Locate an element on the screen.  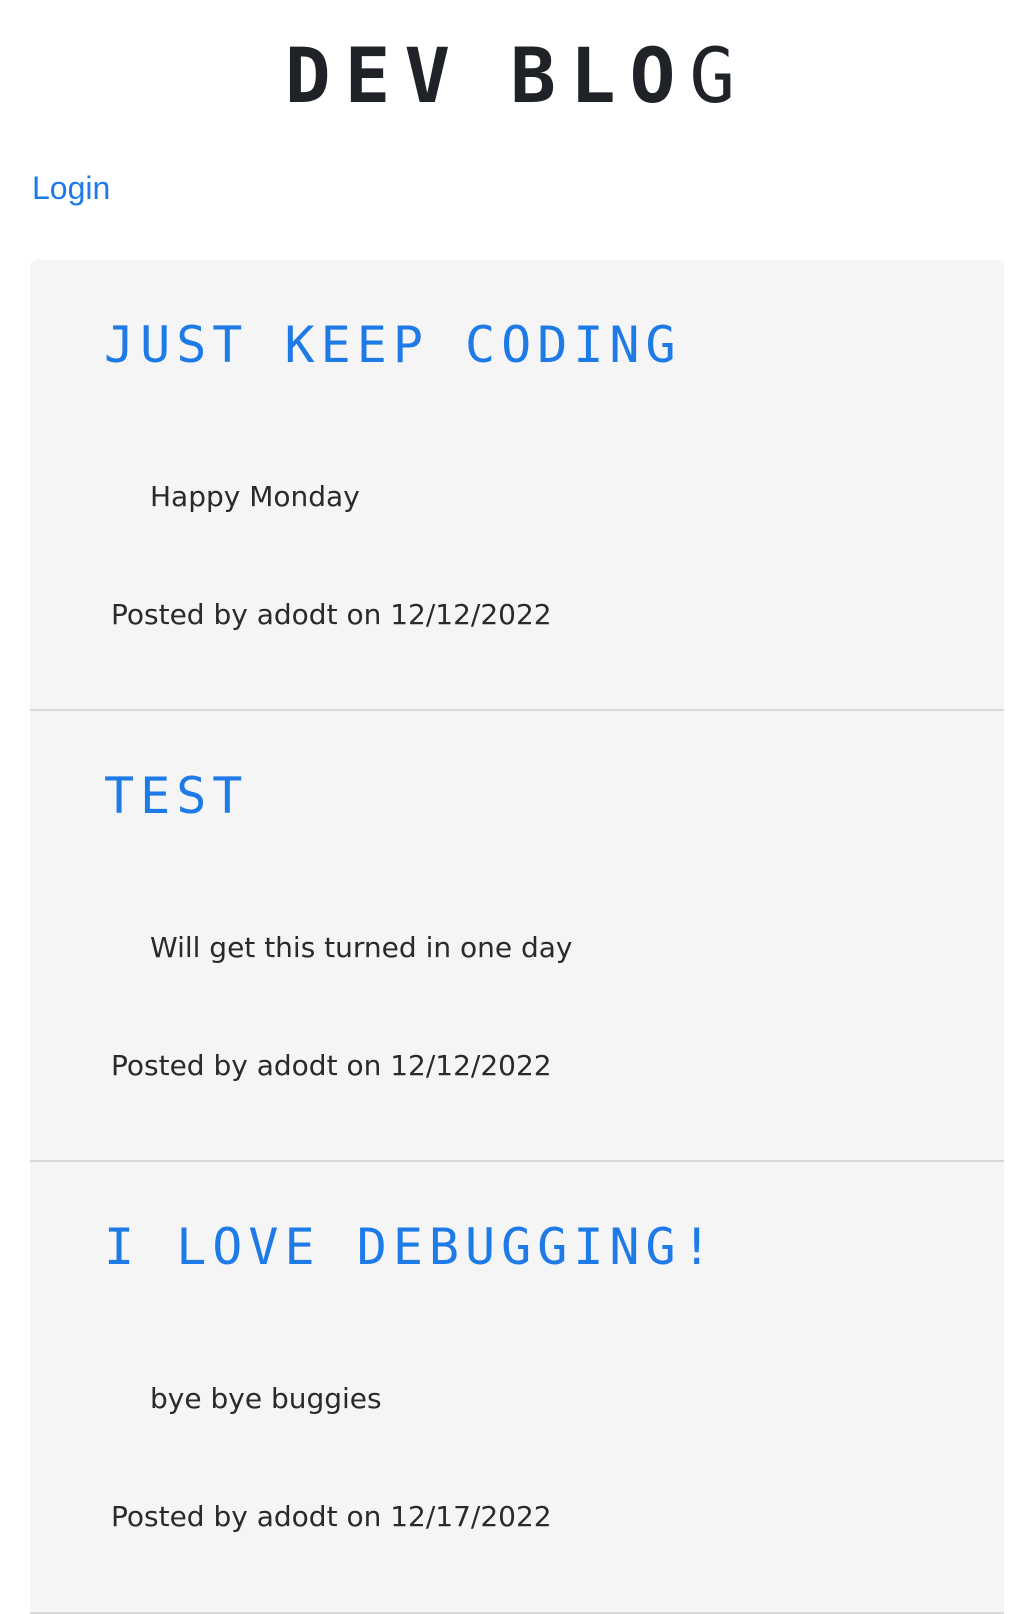
login-link: Login is located at coordinates (71, 188).